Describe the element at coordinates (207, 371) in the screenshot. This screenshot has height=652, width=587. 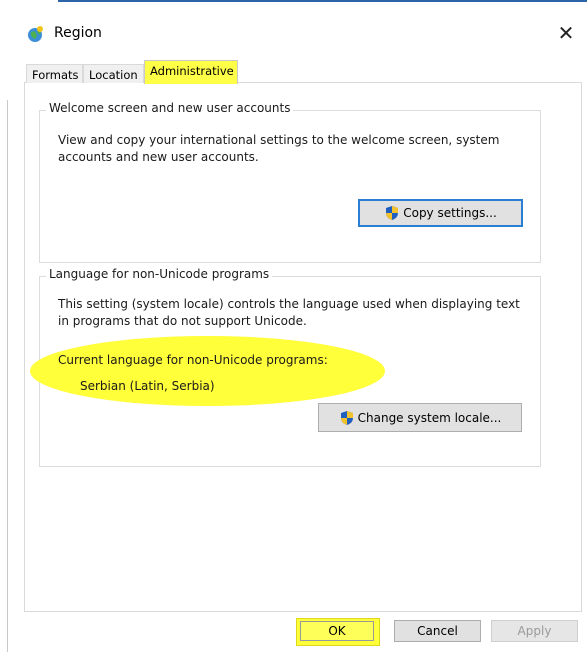
I see `yellow-highlight-mark` at that location.